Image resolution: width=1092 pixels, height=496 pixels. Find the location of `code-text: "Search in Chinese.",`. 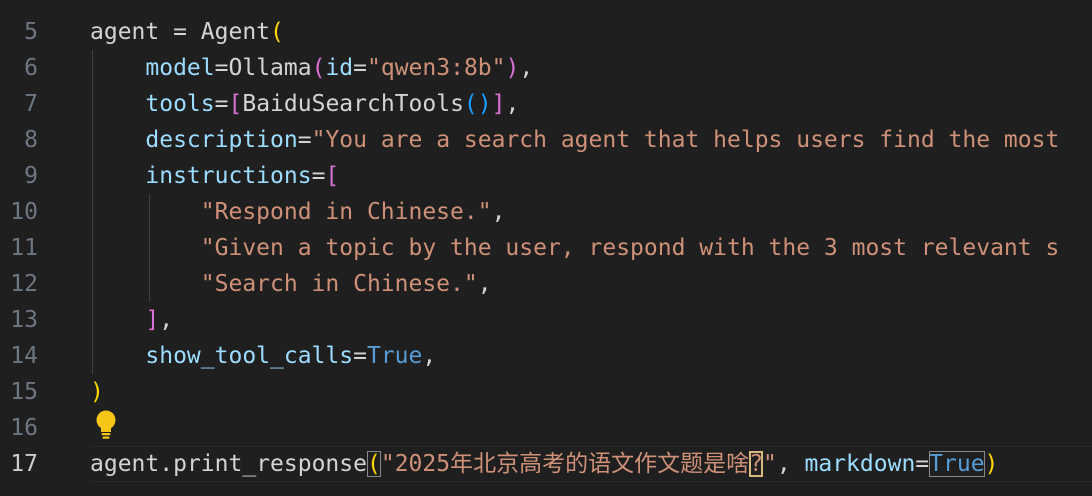

code-text: "Search in Chinese.", is located at coordinates (291, 284).